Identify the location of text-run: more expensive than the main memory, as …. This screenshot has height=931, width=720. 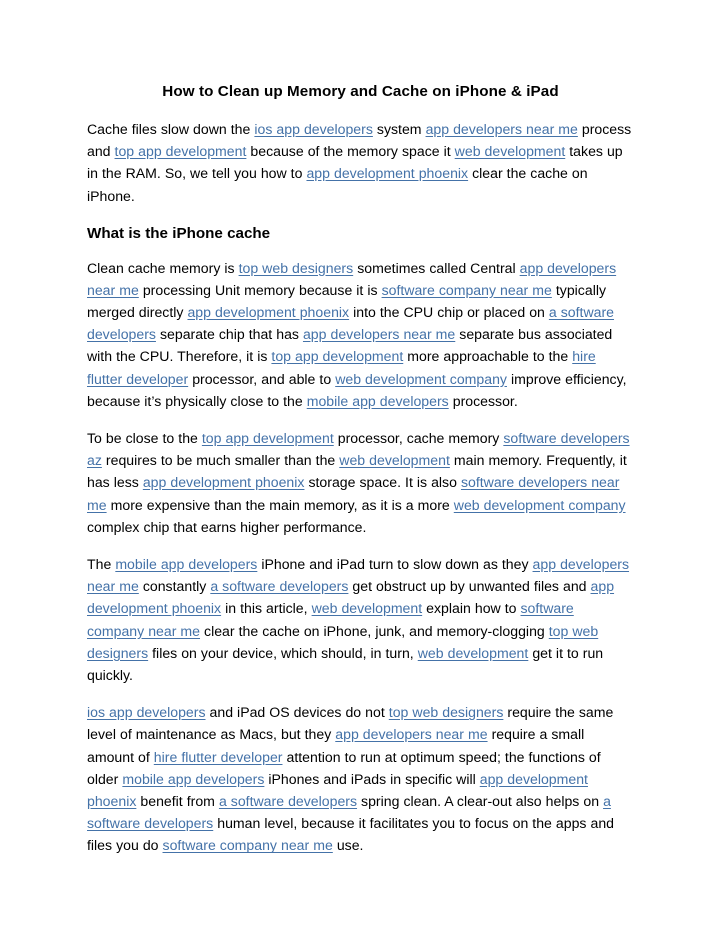
(280, 504).